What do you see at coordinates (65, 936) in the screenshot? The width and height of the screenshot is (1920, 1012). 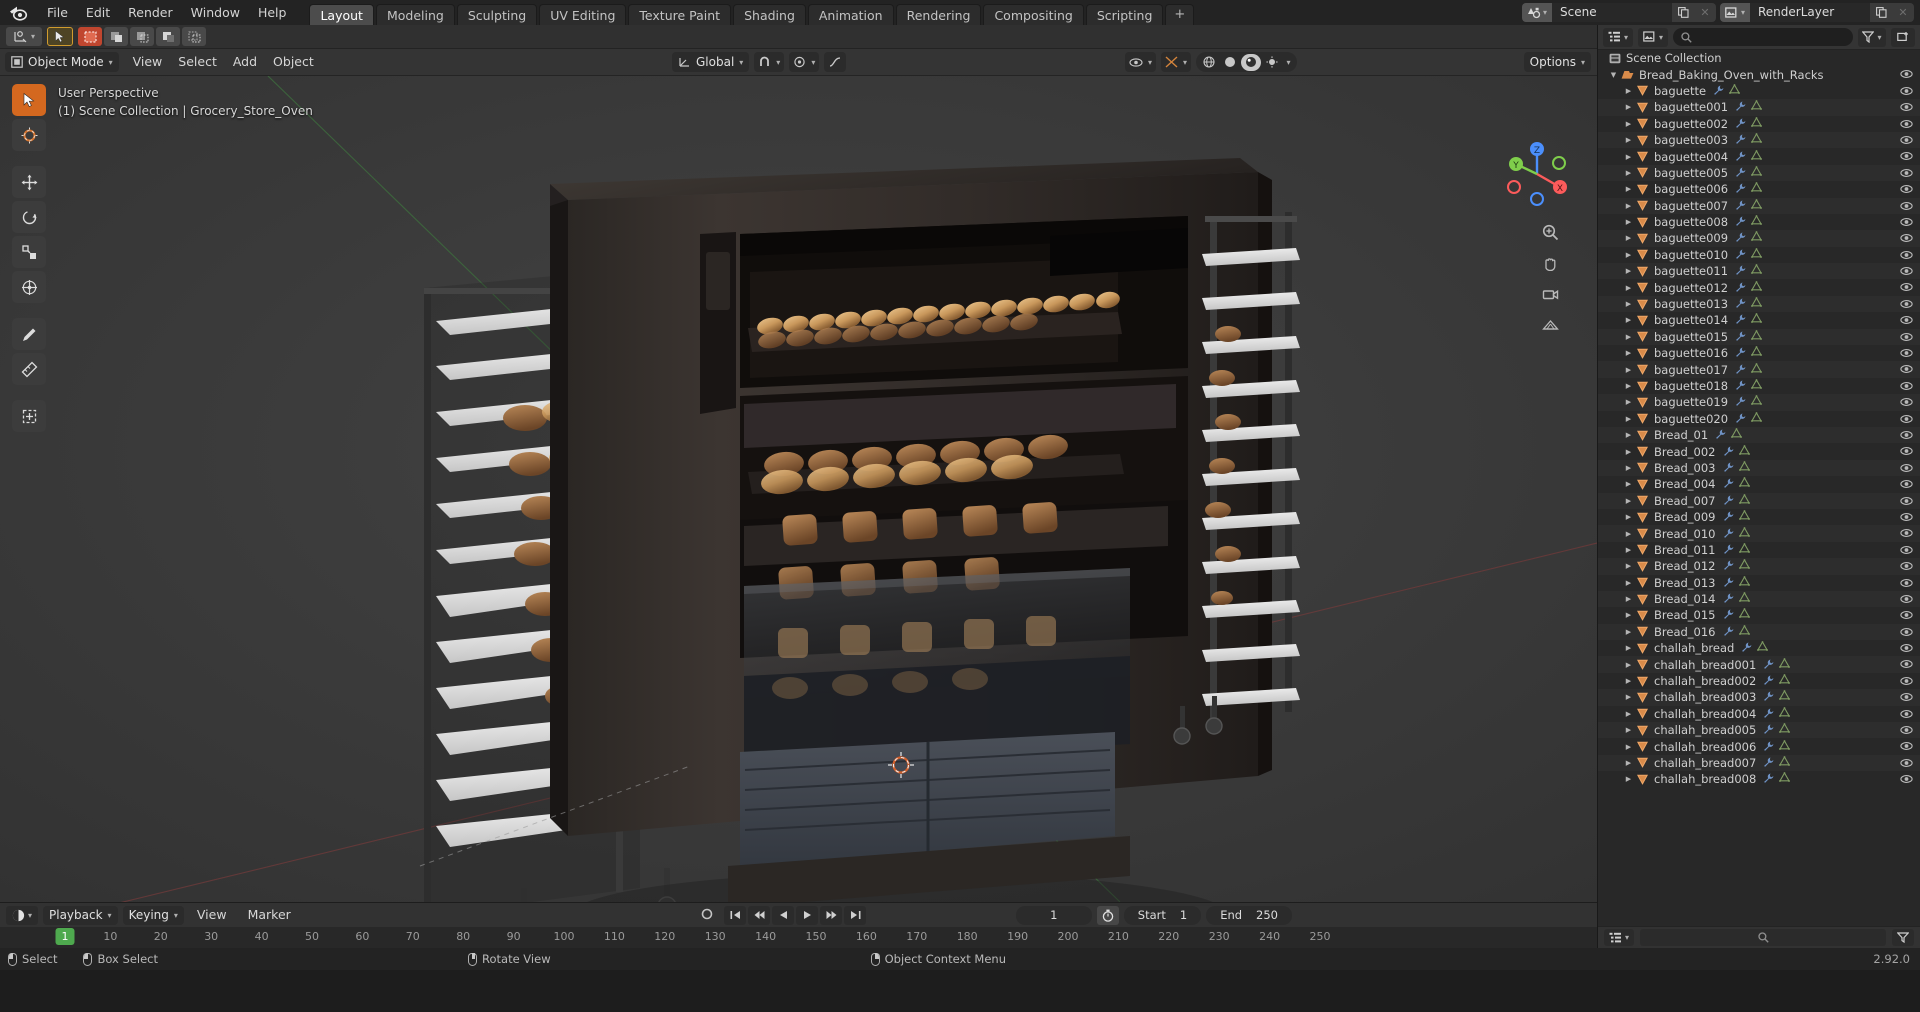 I see `timeline-playhead: 1` at bounding box center [65, 936].